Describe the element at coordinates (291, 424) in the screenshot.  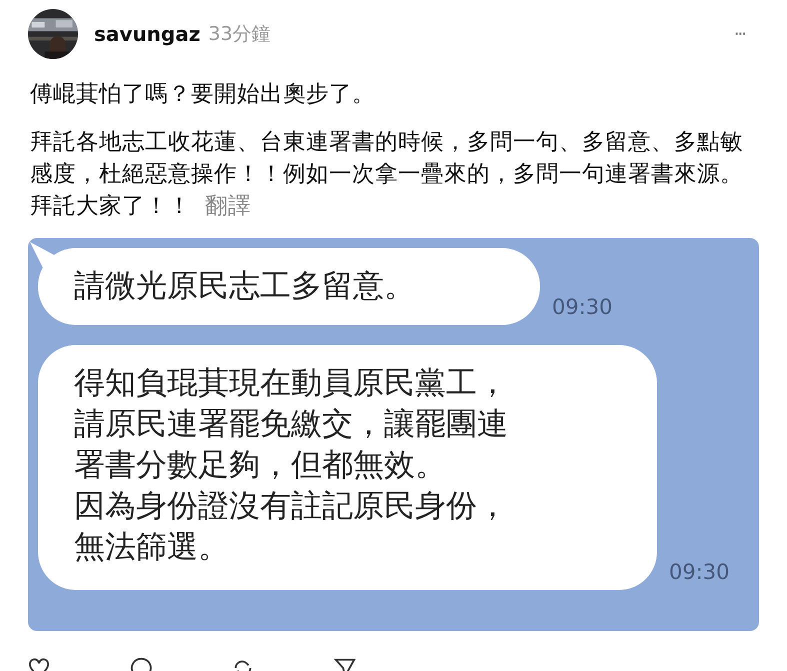
I see `message-text: 請原民連署罷免繳交，讓罷團連` at that location.